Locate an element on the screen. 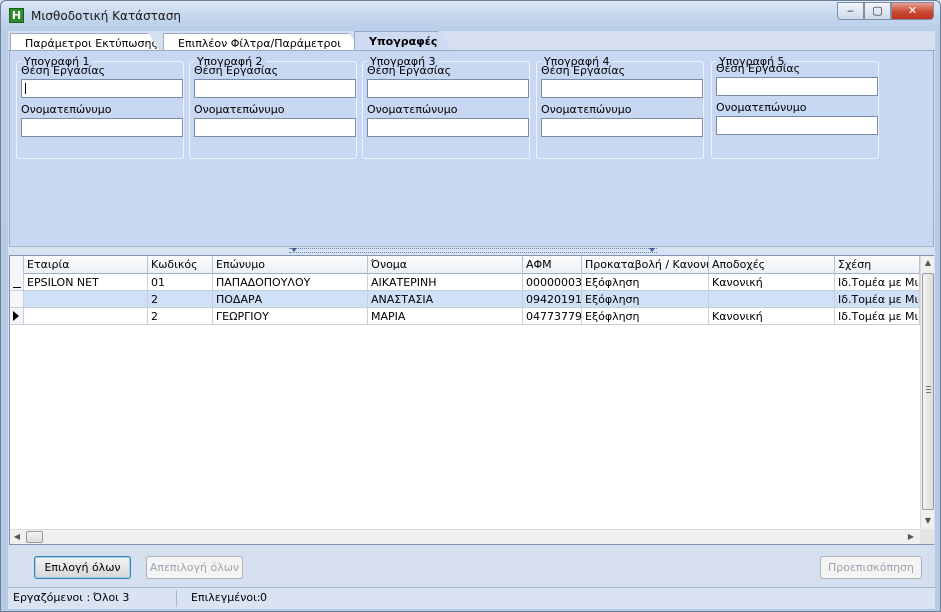 The image size is (941, 612). signature-5-position-input is located at coordinates (797, 86).